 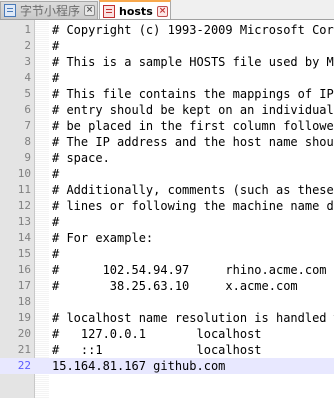 What do you see at coordinates (193, 158) in the screenshot?
I see `line-text: # space.` at bounding box center [193, 158].